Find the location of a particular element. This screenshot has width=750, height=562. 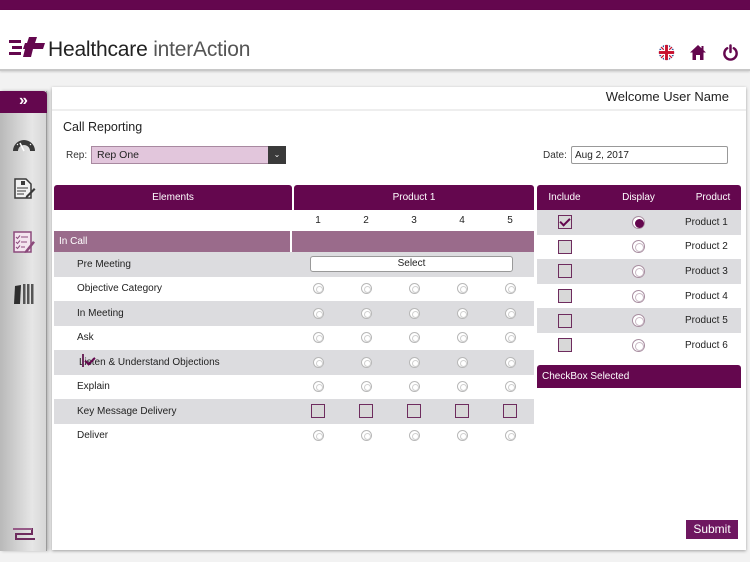

power-icon is located at coordinates (730, 52).